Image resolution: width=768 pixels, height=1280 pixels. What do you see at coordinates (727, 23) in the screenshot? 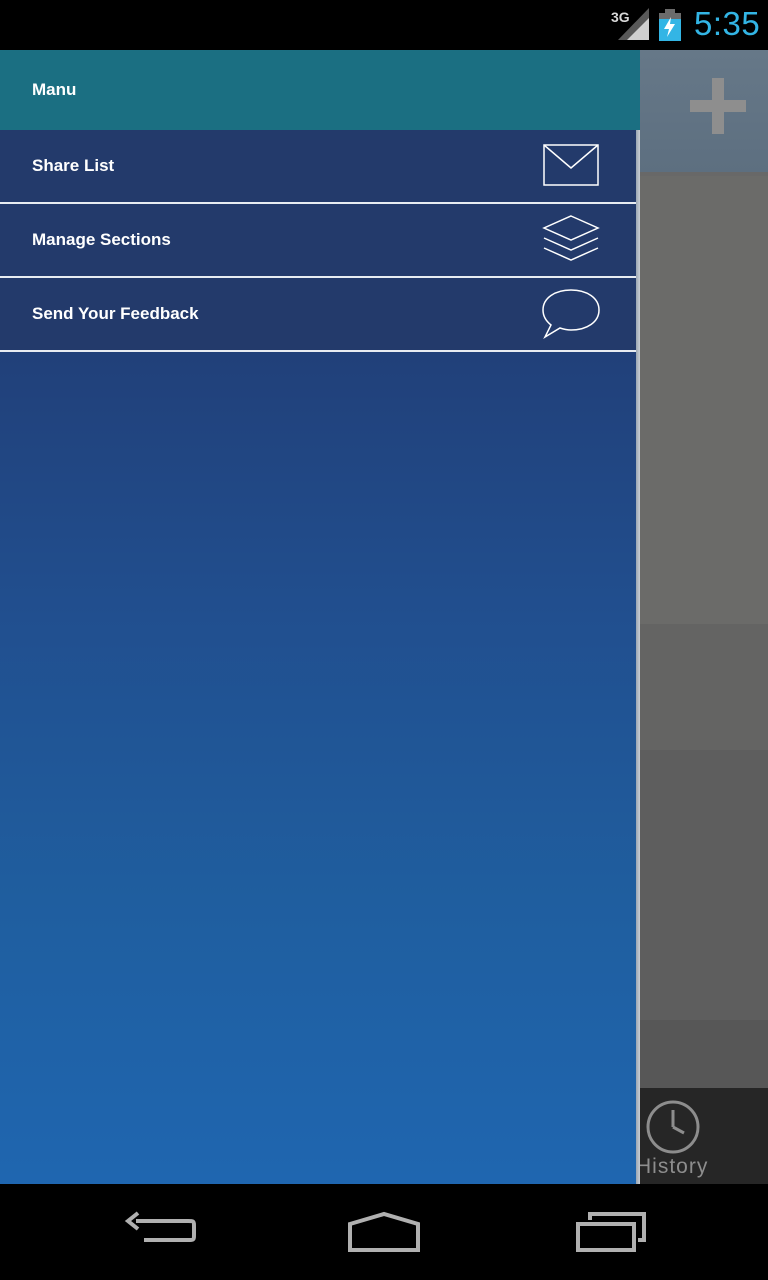
I see `clock: 5:35` at bounding box center [727, 23].